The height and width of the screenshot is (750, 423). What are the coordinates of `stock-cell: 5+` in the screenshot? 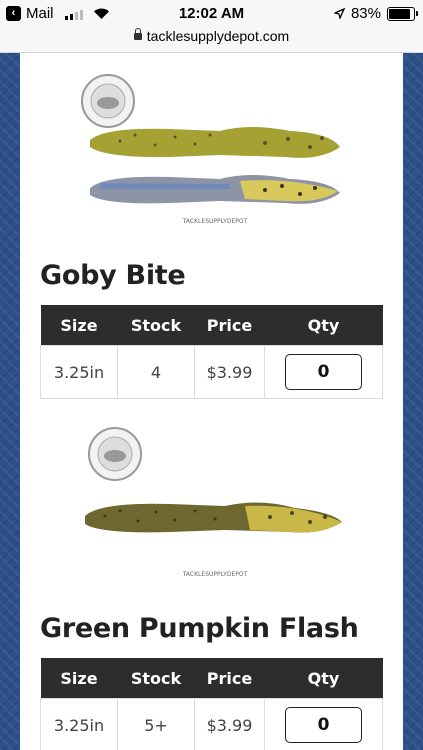 It's located at (156, 724).